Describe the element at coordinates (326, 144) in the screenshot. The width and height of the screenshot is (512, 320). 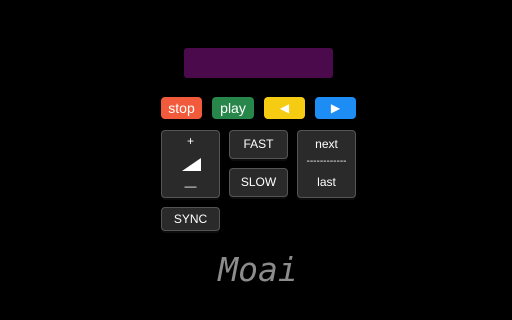
I see `next-track-button: next` at that location.